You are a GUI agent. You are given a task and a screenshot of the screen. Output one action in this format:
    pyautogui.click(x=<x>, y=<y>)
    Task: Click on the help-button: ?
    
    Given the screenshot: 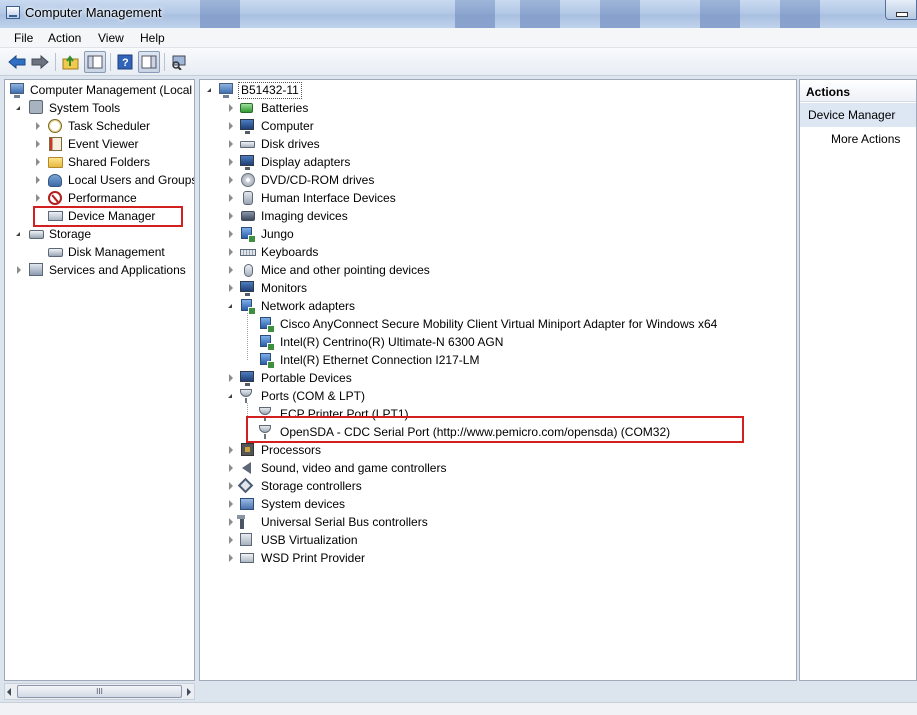 What is the action you would take?
    pyautogui.click(x=125, y=62)
    